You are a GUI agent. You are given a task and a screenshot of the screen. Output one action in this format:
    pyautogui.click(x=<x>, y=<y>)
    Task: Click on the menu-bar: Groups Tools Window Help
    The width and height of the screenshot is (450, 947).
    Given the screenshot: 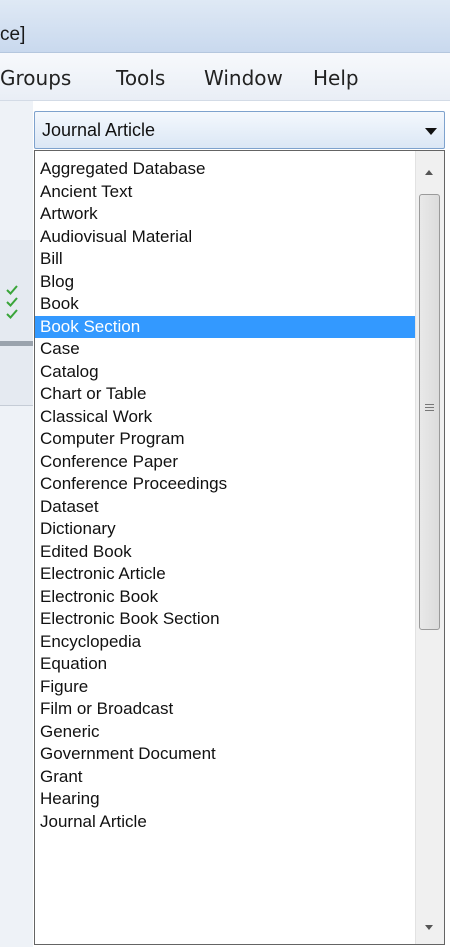 What is the action you would take?
    pyautogui.click(x=225, y=77)
    